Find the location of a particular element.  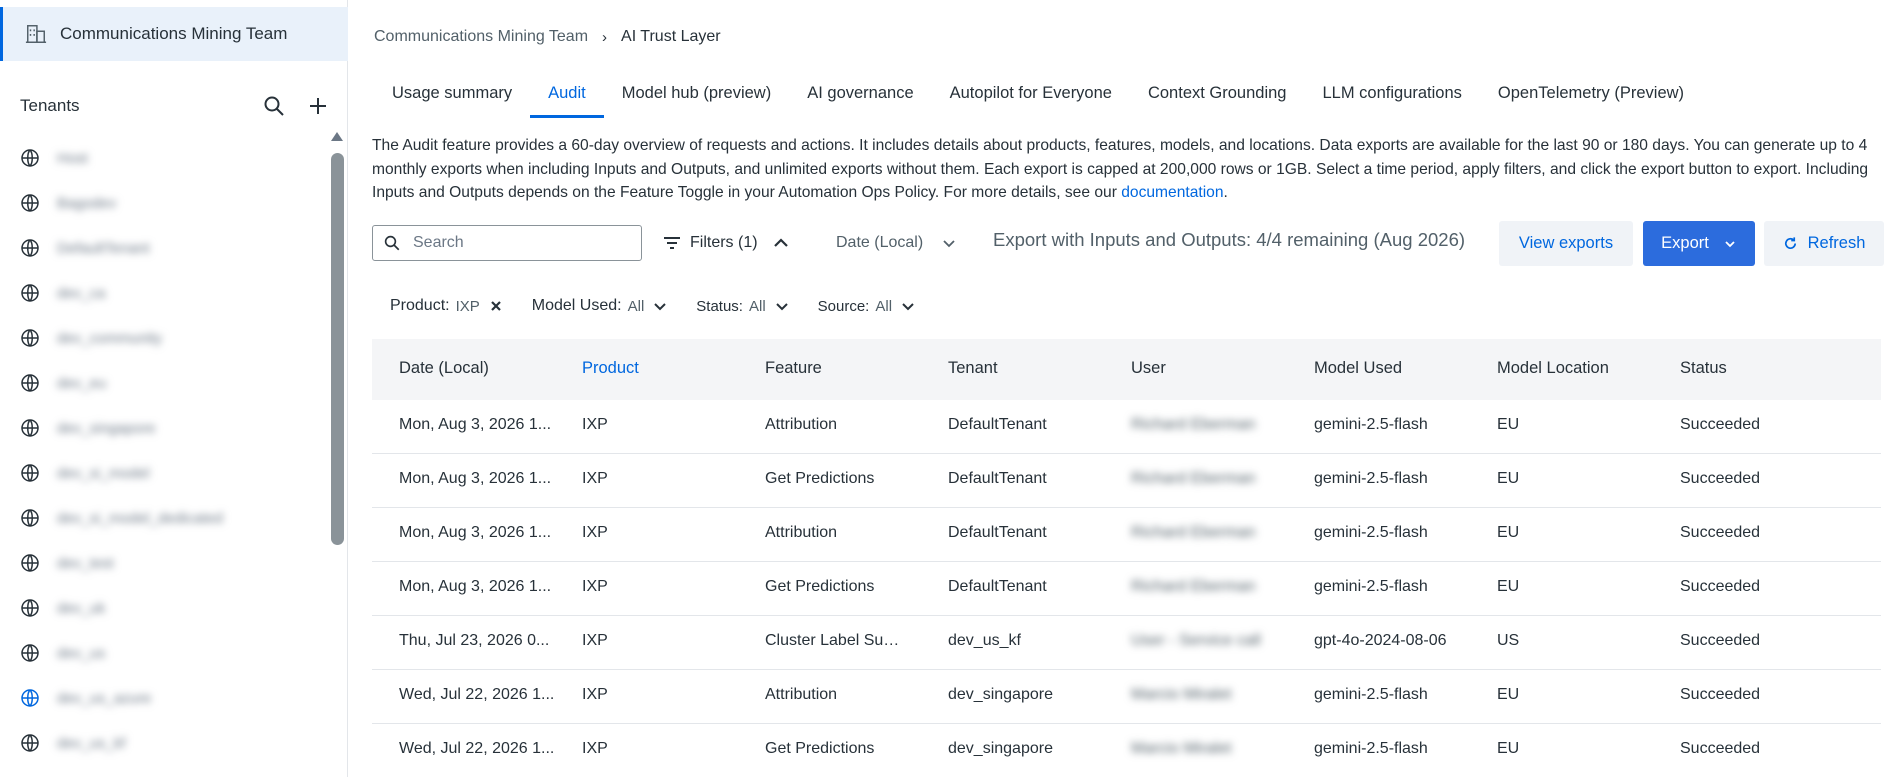

tenant-item: dev_community is located at coordinates (91, 338).